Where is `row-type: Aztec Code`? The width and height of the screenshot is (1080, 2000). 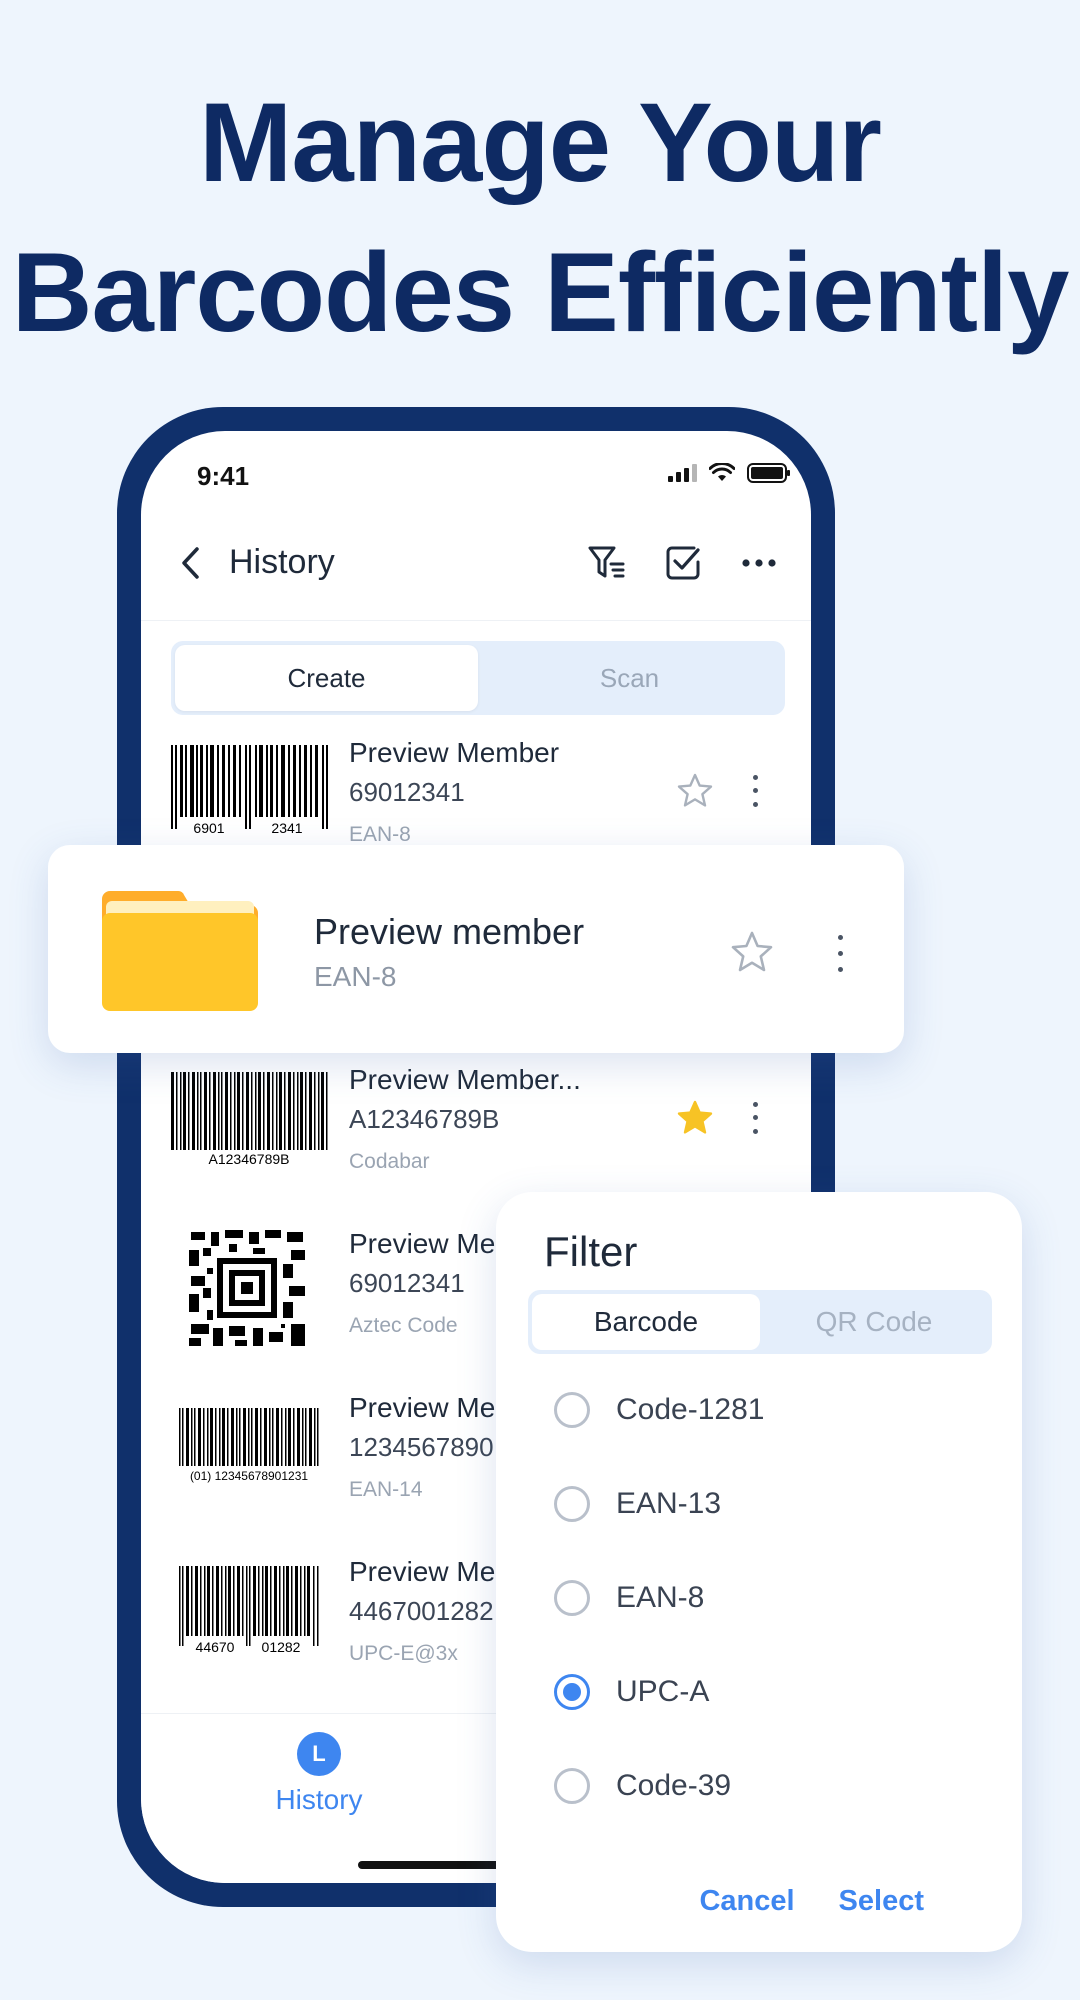
row-type: Aztec Code is located at coordinates (403, 1325).